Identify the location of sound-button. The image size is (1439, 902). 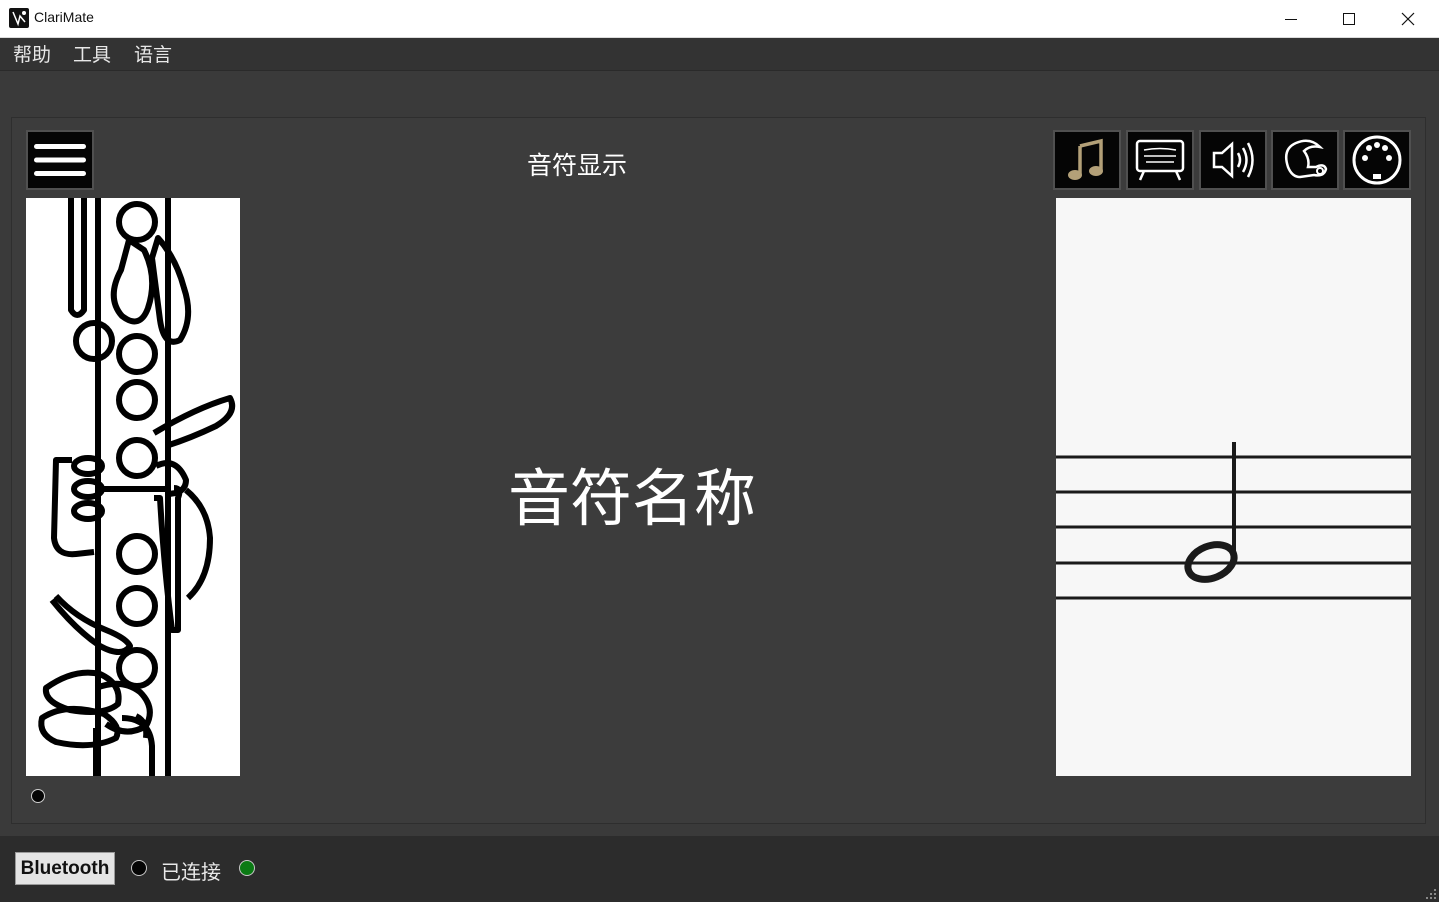
(1233, 160).